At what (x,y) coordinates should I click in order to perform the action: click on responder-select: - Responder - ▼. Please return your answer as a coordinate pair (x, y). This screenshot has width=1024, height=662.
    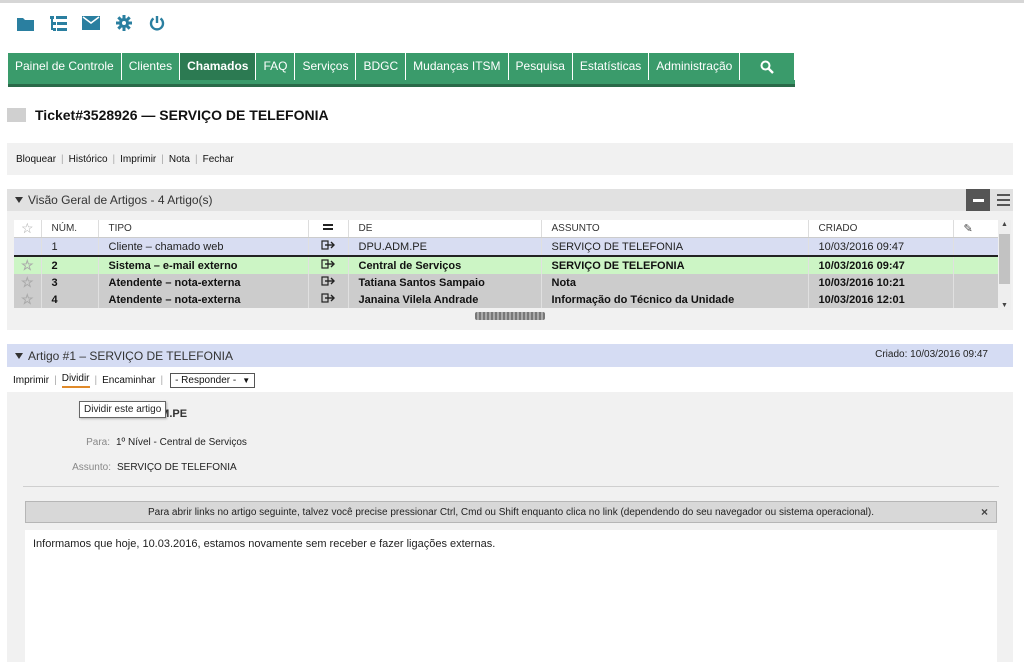
    Looking at the image, I should click on (213, 380).